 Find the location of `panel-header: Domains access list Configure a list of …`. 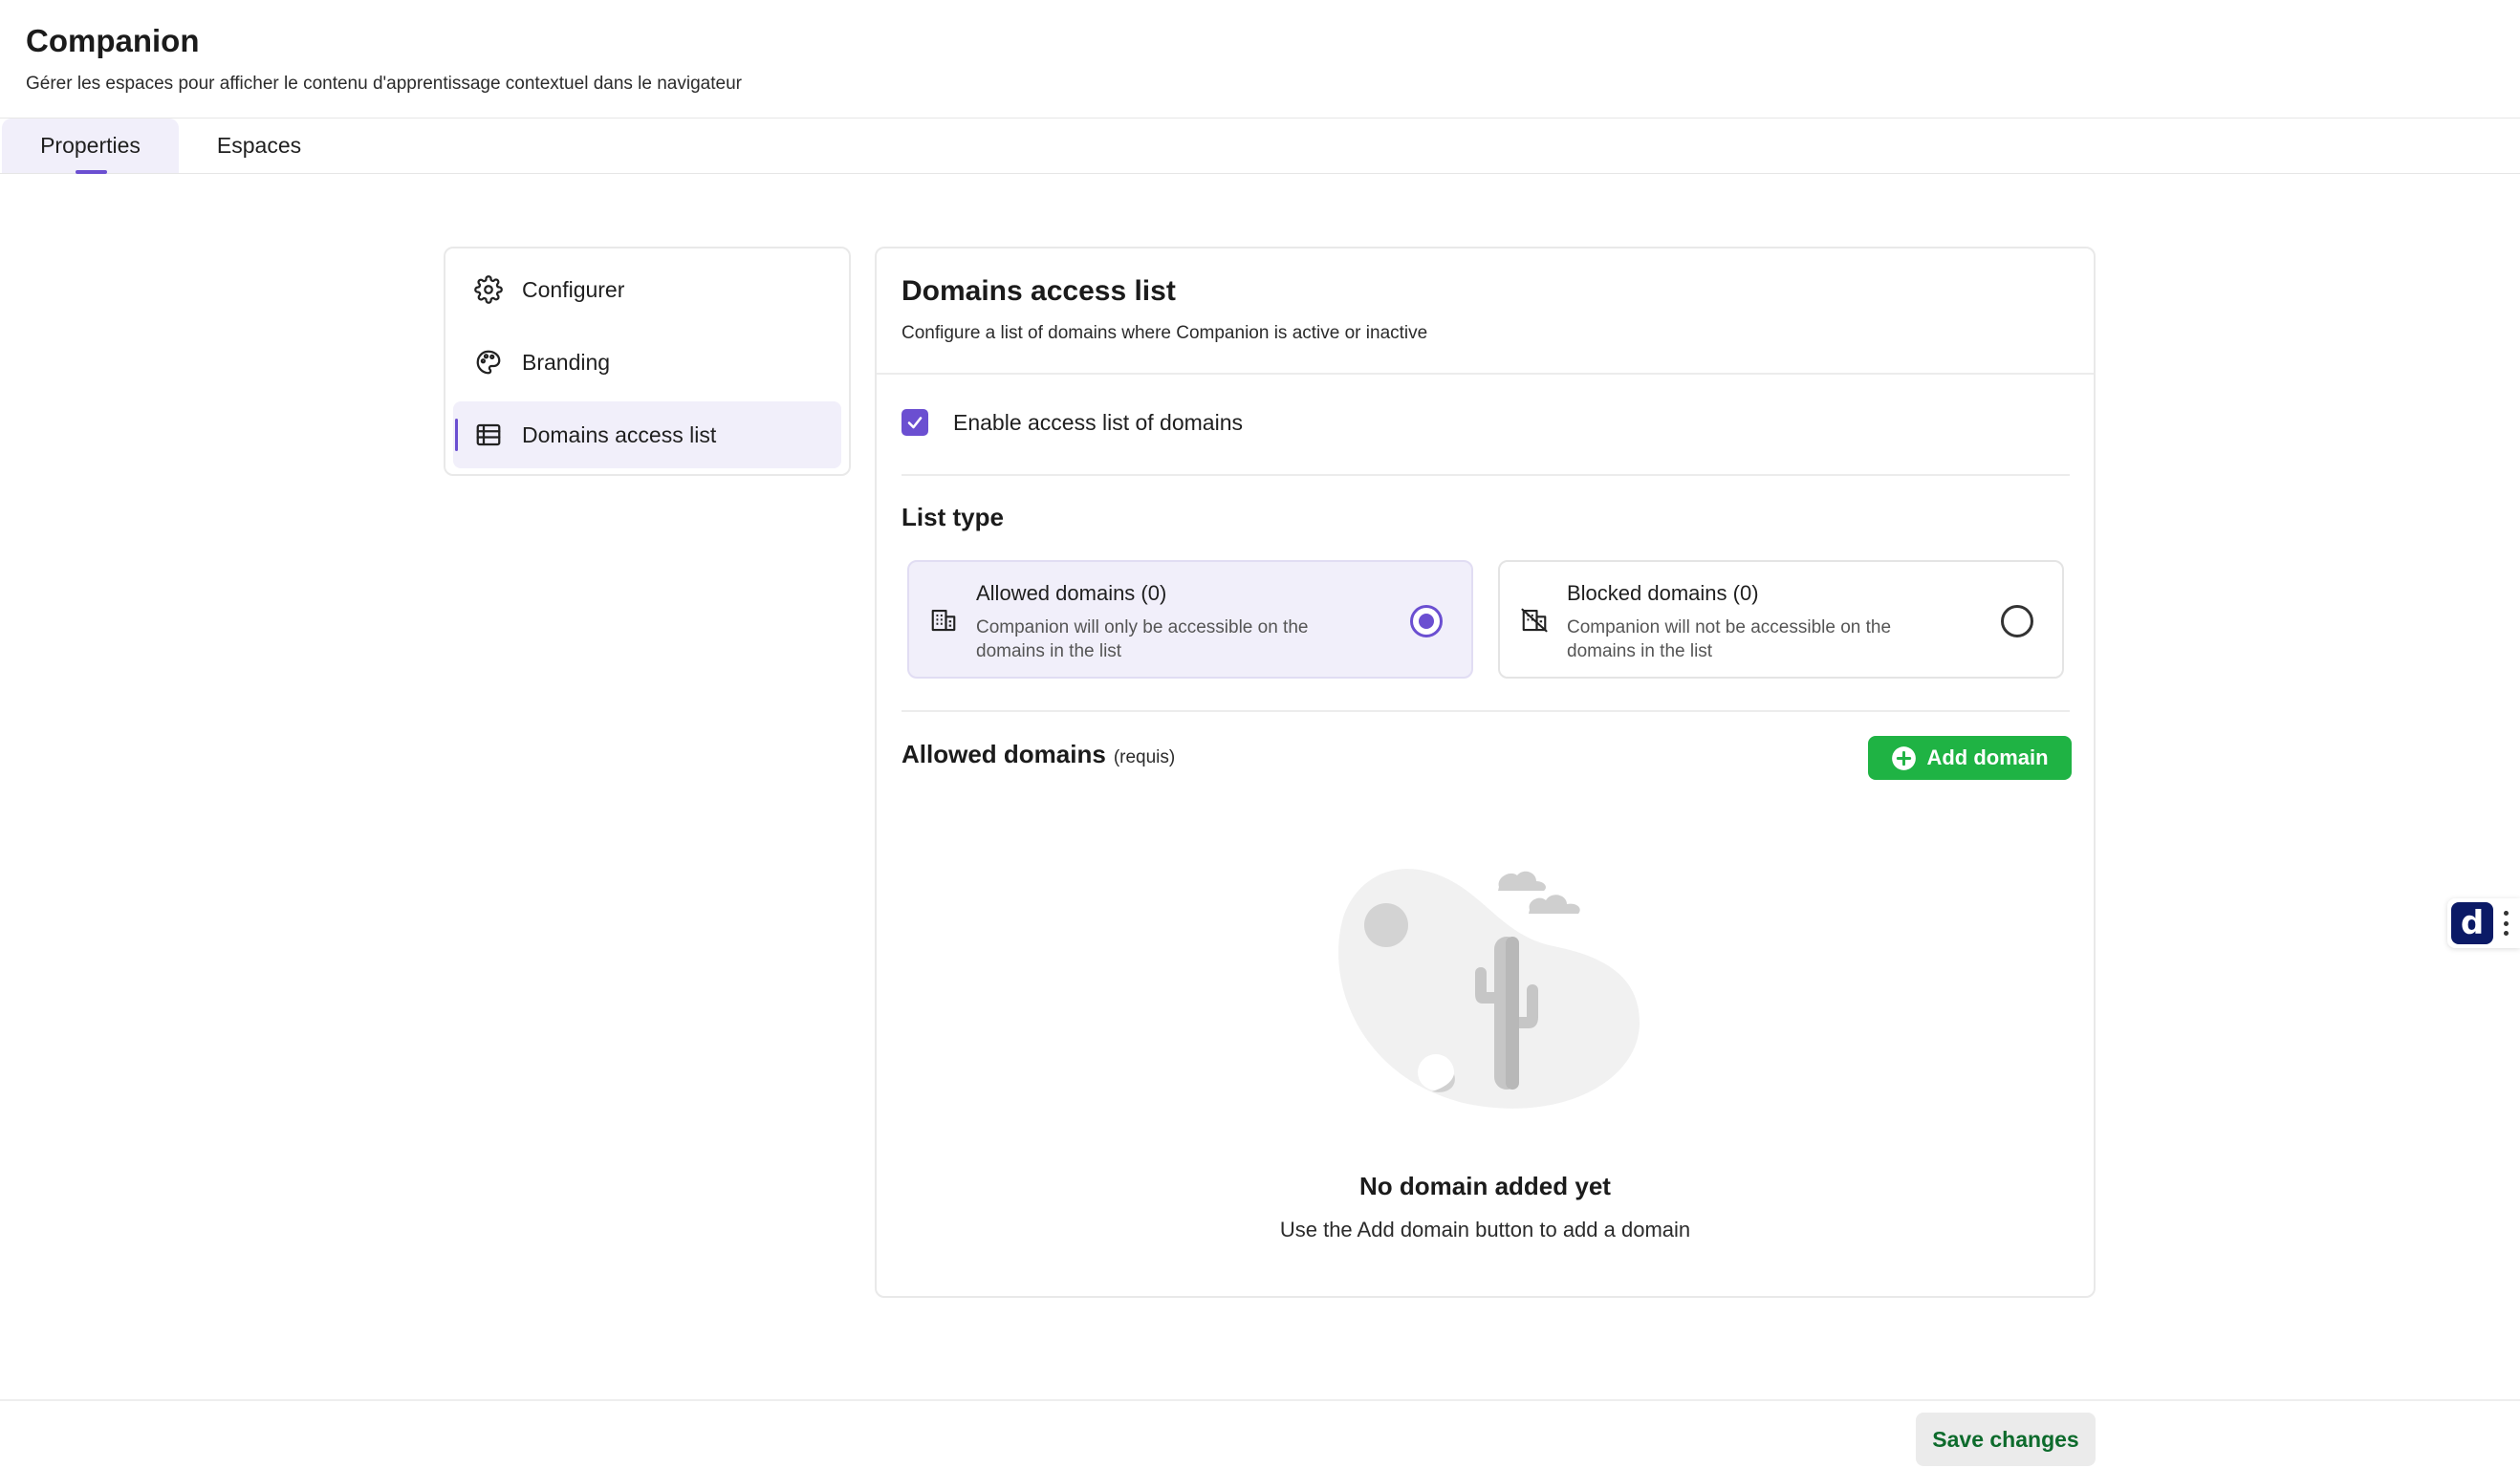

panel-header: Domains access list Configure a list of … is located at coordinates (1165, 308).